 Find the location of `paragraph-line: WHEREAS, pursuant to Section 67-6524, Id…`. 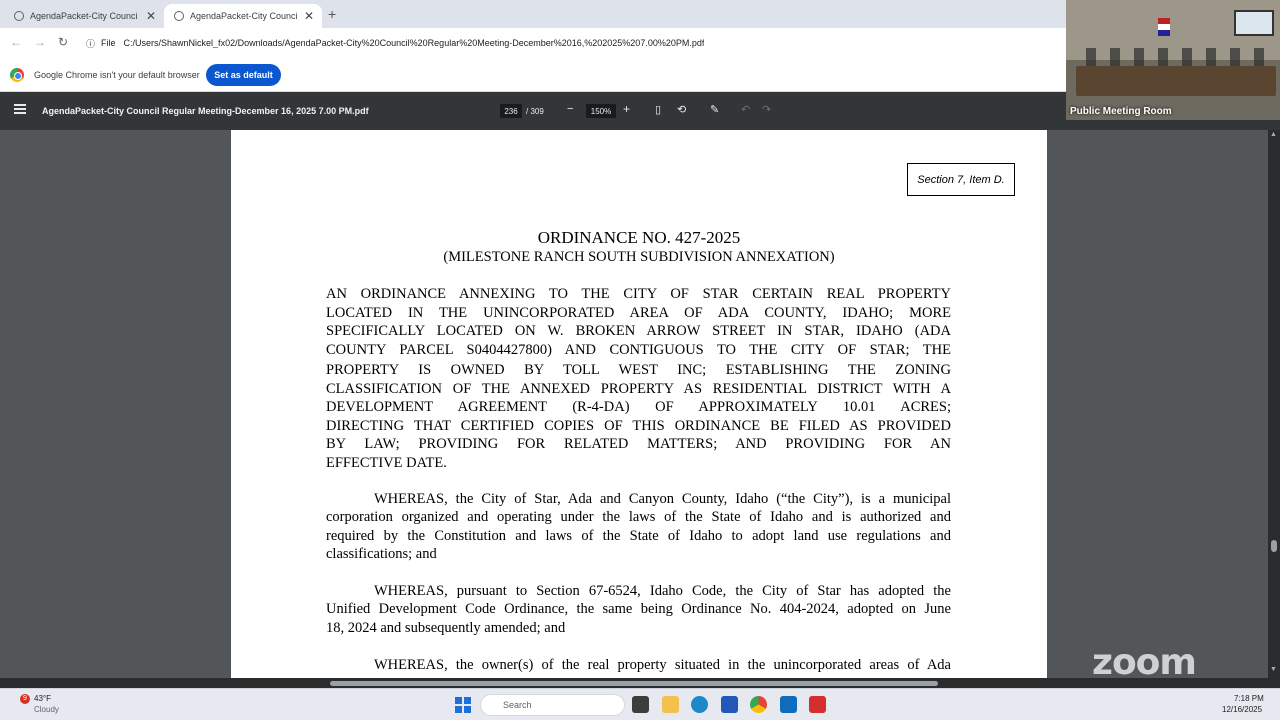

paragraph-line: WHEREAS, pursuant to Section 67-6524, Id… is located at coordinates (662, 591).